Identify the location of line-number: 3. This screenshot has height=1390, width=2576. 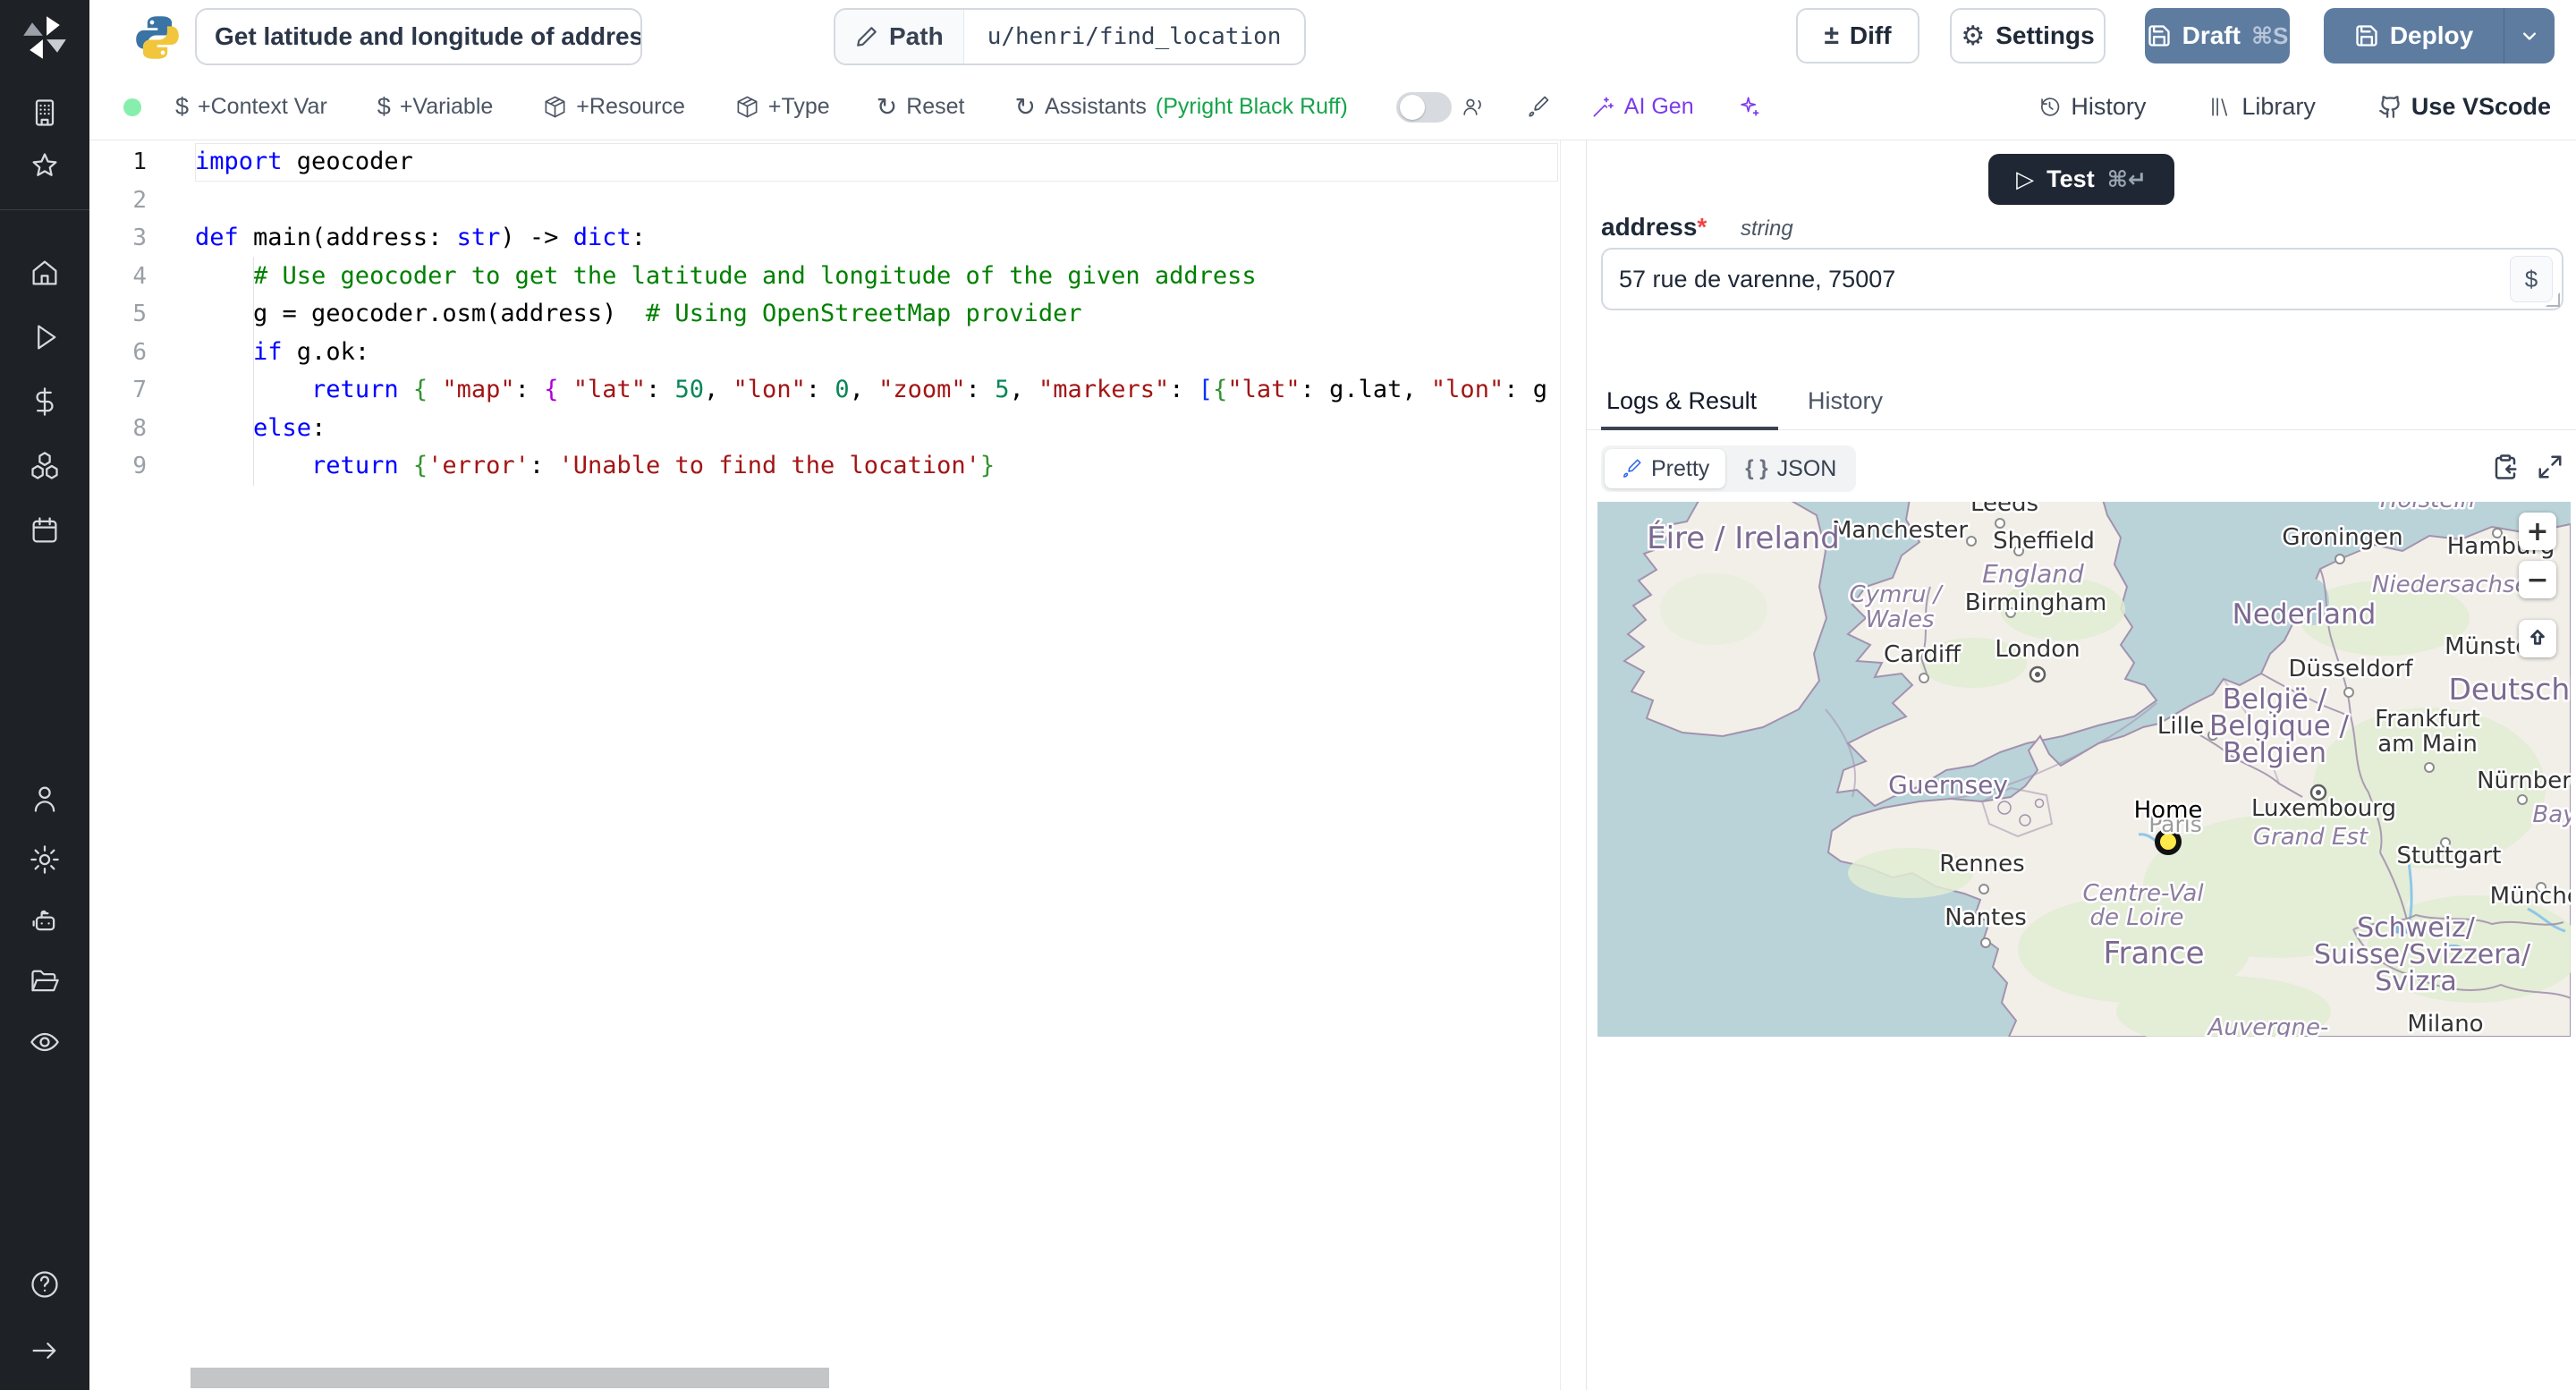
(139, 238).